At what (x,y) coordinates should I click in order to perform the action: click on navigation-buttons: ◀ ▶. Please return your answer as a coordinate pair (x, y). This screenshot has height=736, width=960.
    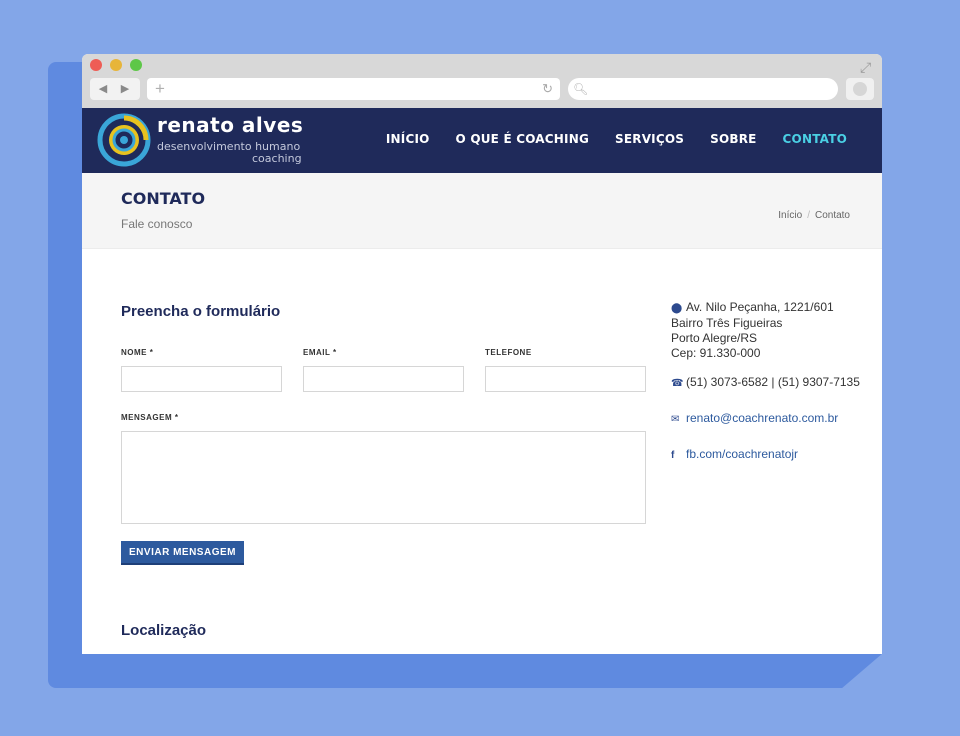
    Looking at the image, I should click on (115, 89).